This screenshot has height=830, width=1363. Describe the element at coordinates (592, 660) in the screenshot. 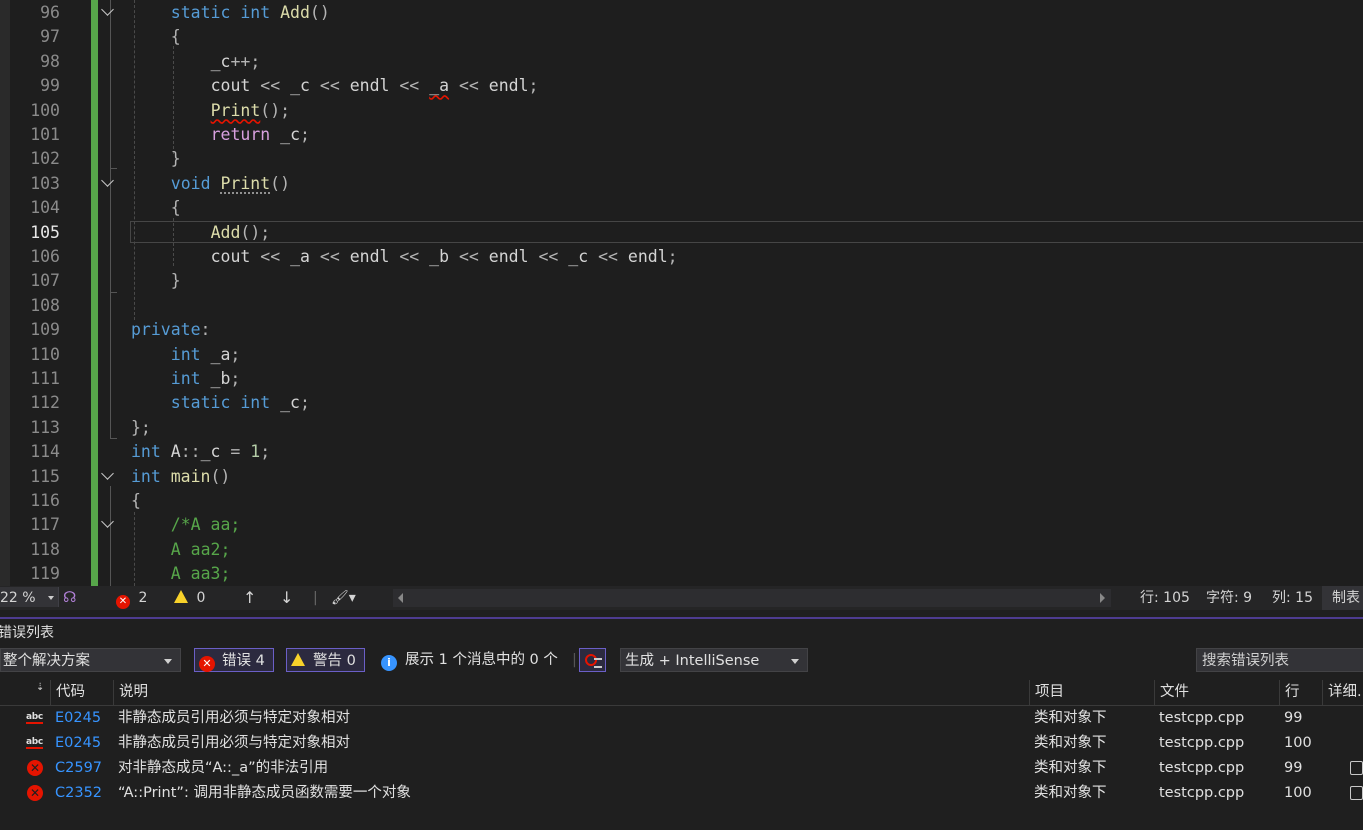

I see `filter-toggle-button` at that location.